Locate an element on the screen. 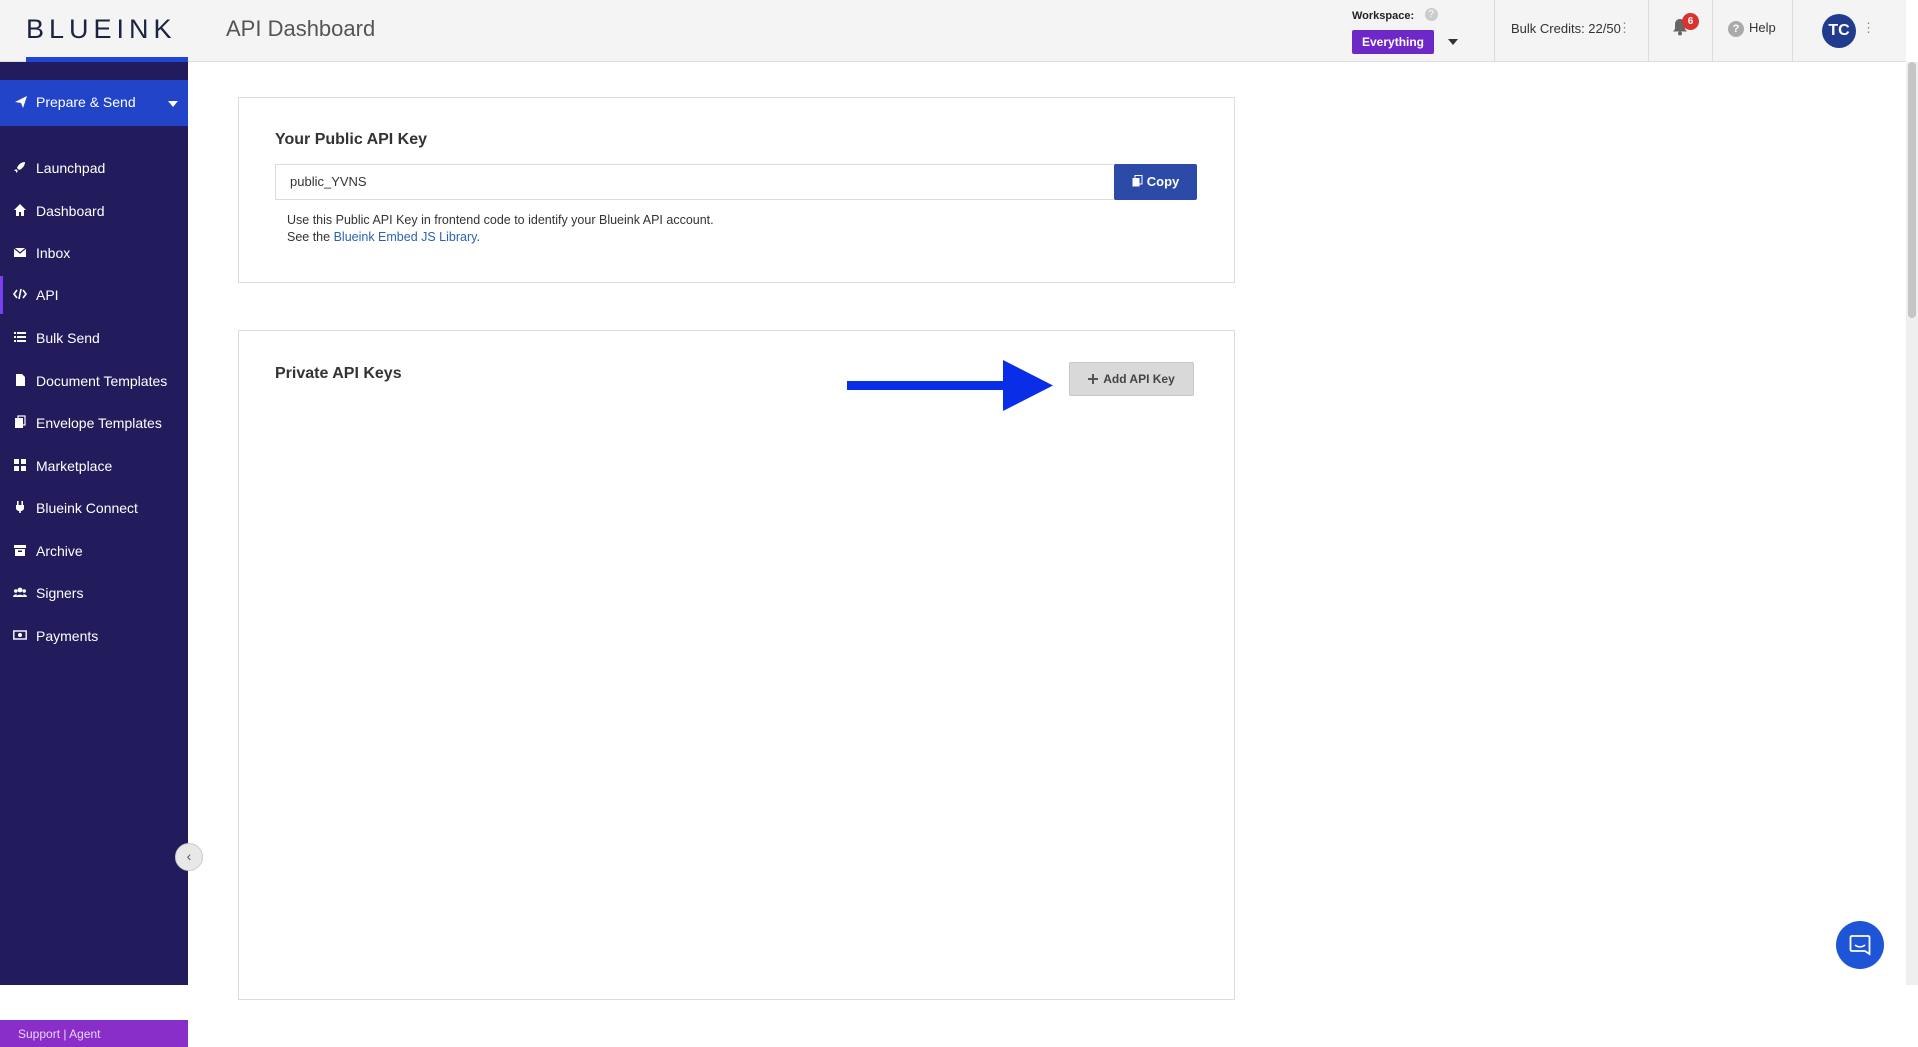  collapse-sidebar-button: ‹ is located at coordinates (189, 857).